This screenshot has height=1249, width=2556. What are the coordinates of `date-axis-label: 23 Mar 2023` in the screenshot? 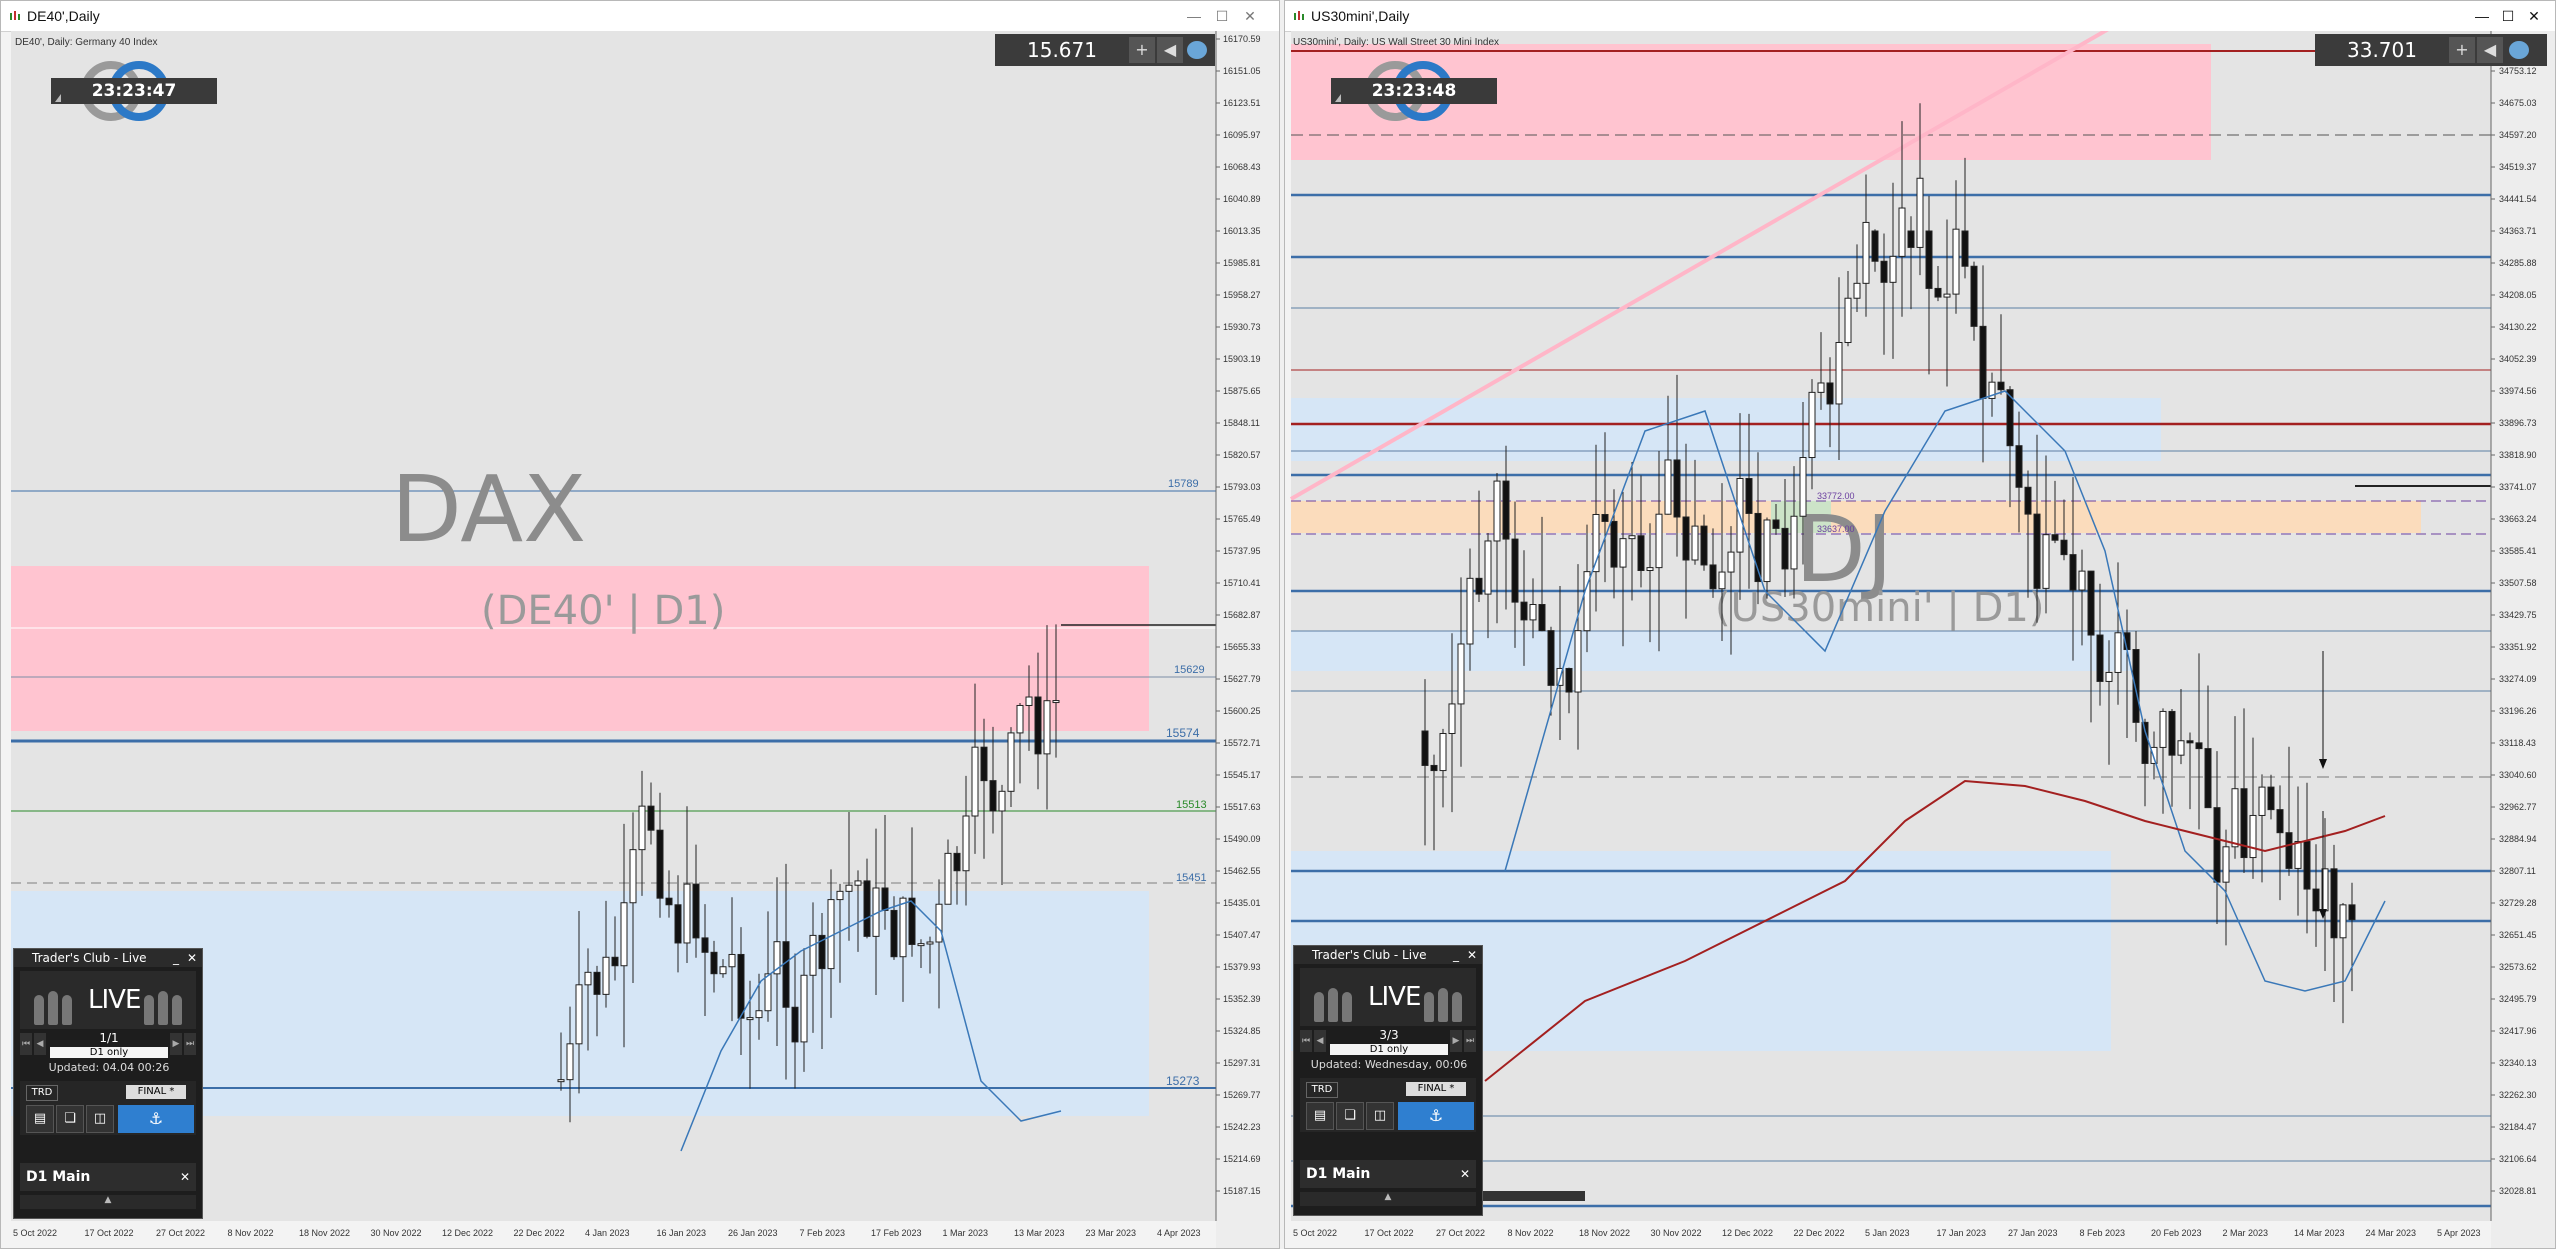 It's located at (1111, 1233).